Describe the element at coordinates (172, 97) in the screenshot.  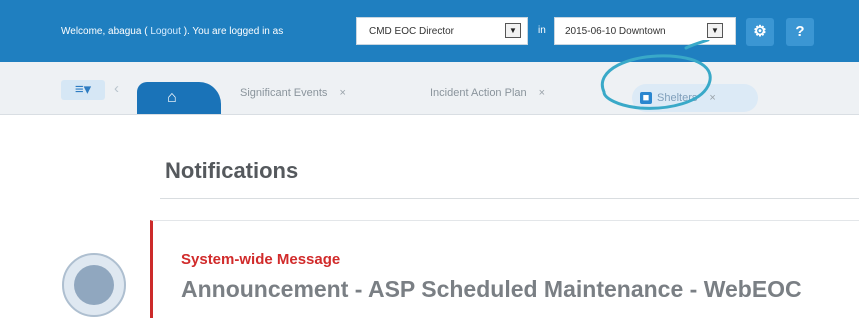
I see `home-icon: ⌂` at that location.